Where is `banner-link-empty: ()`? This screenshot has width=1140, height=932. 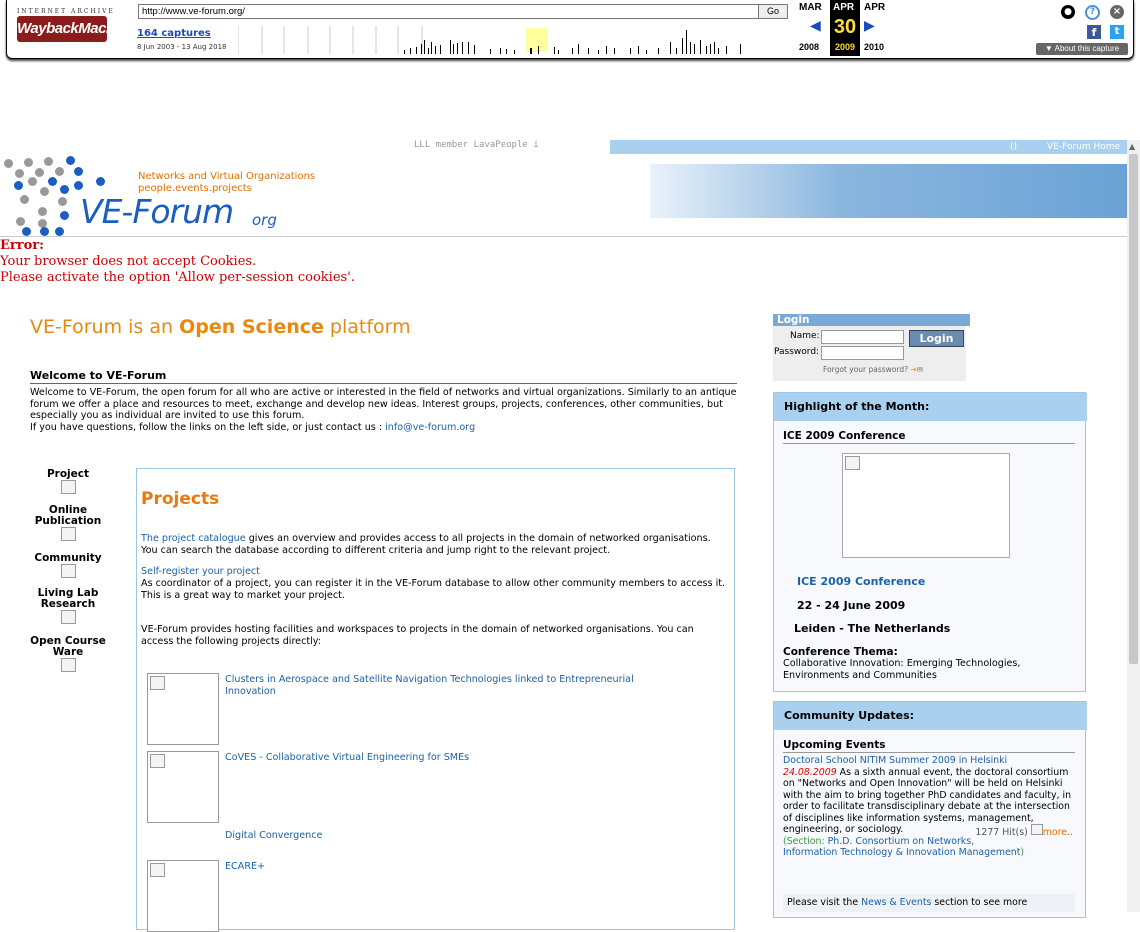
banner-link-empty: () is located at coordinates (1013, 147).